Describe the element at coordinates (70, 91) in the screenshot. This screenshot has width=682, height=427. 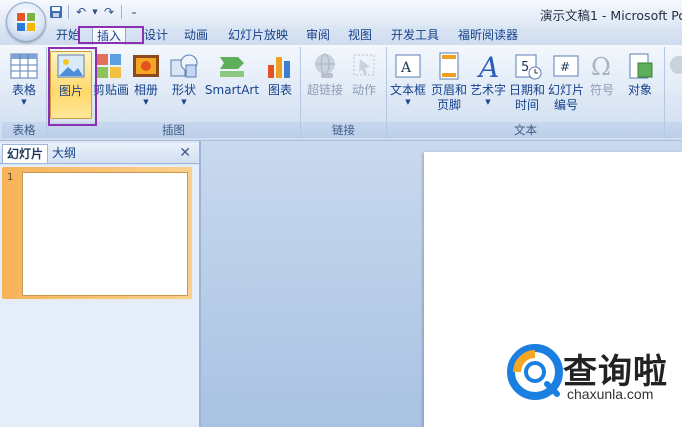
I see `picture-button-label: 图片` at that location.